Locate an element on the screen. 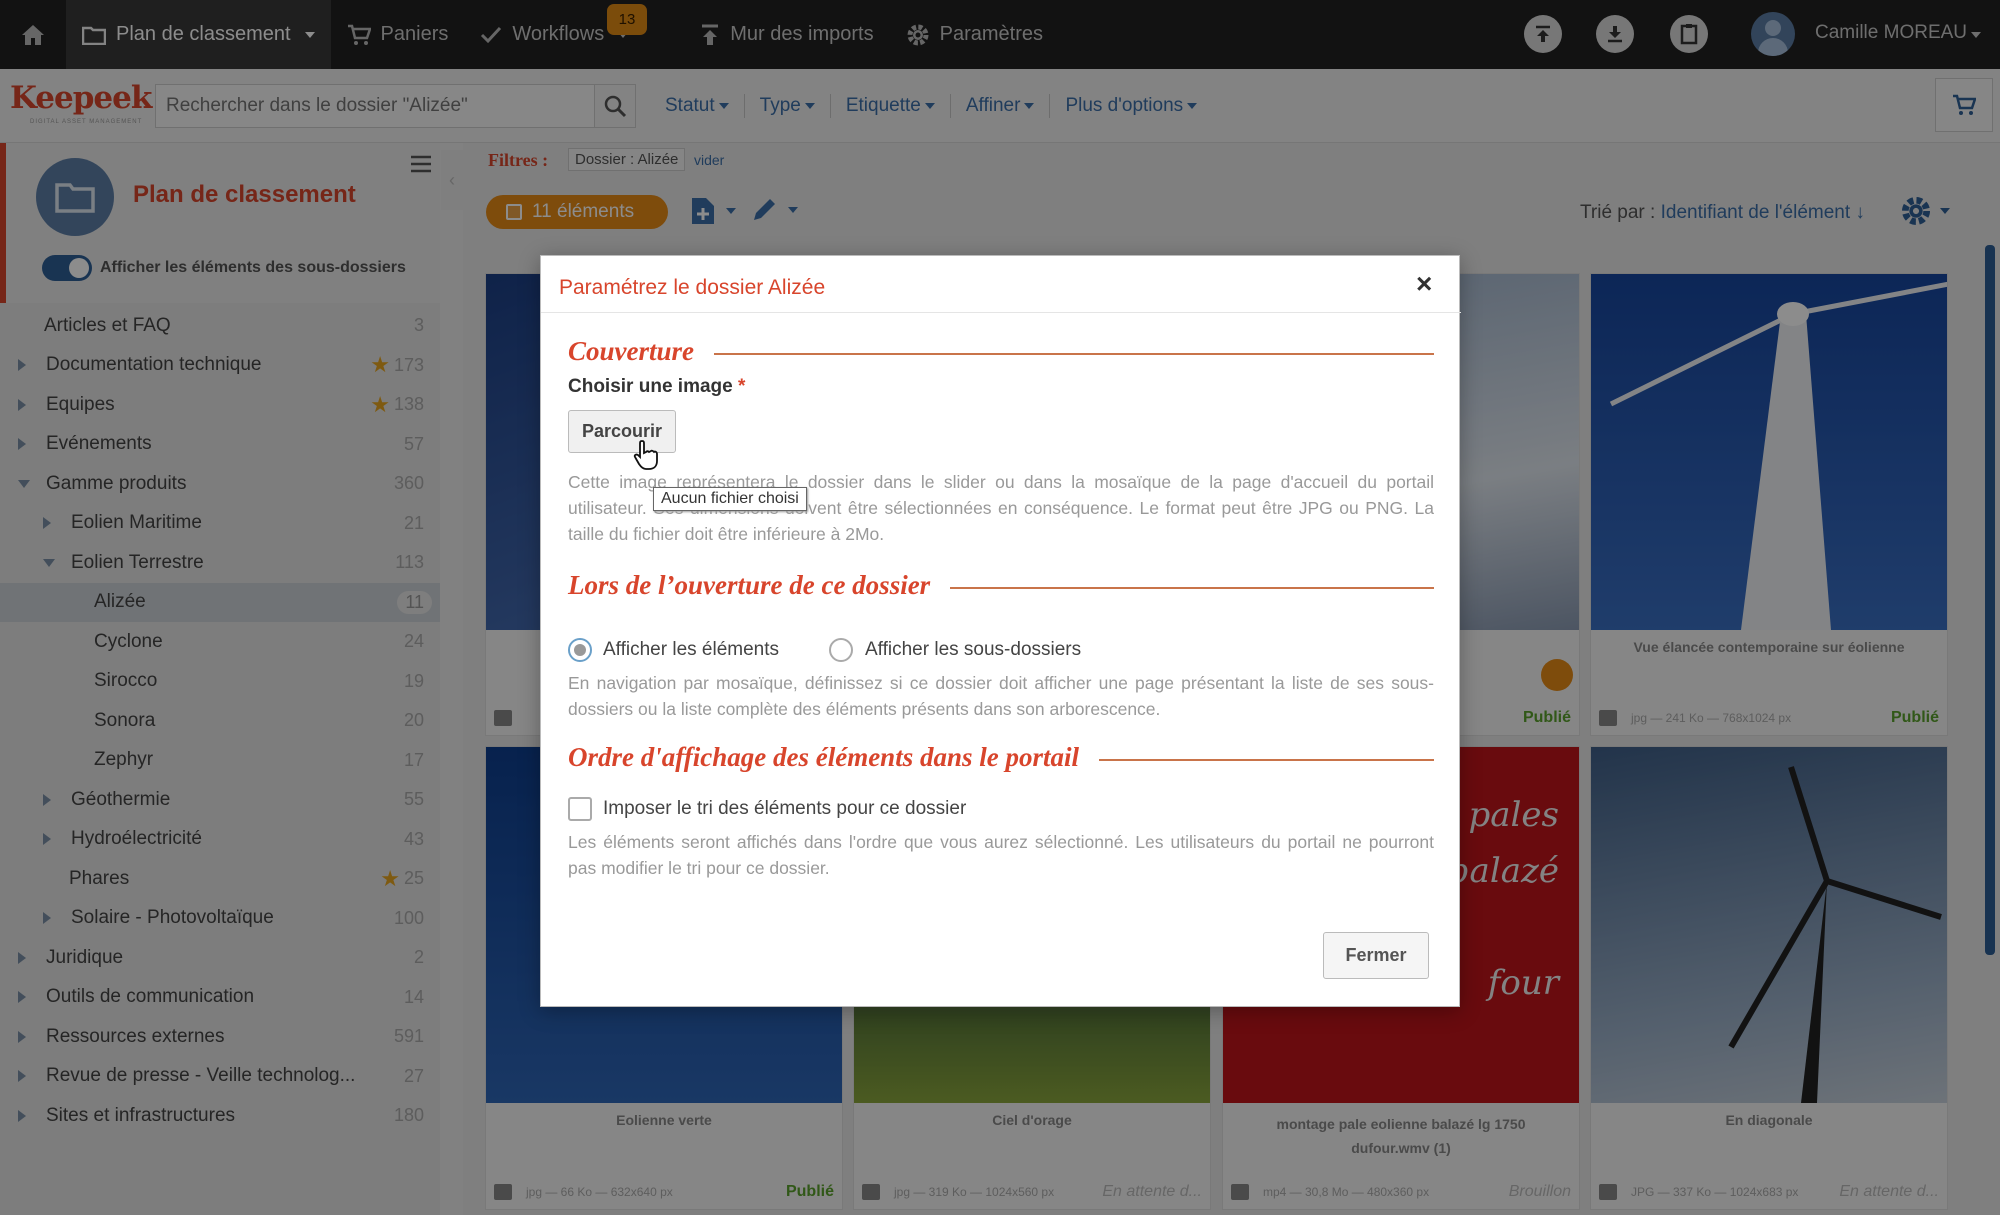  close-icon: × is located at coordinates (1424, 284).